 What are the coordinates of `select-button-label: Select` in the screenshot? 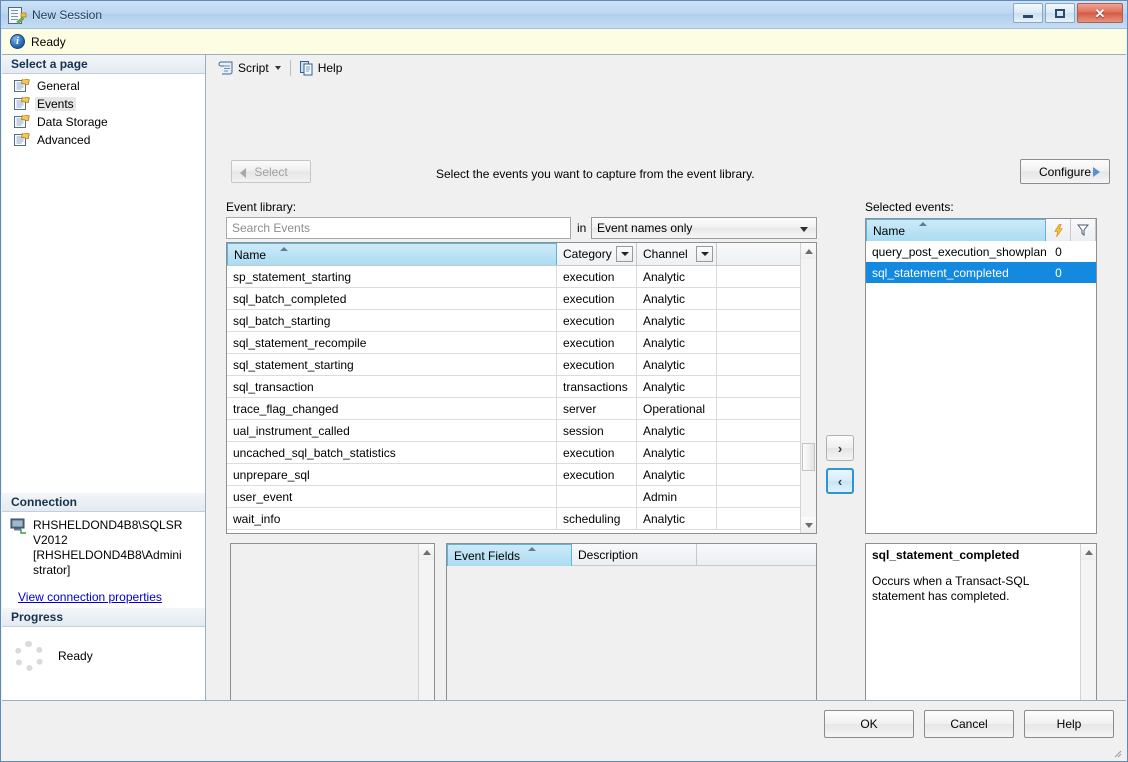 It's located at (271, 171).